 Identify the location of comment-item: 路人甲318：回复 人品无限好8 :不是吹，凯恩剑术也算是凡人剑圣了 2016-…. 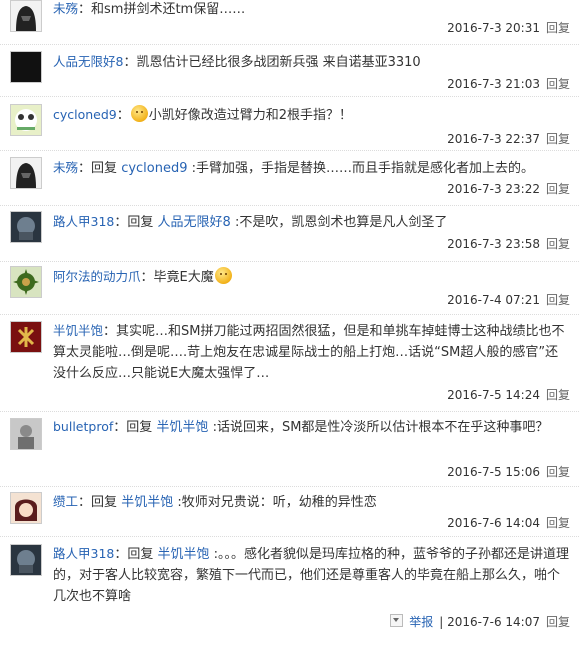
(289, 234).